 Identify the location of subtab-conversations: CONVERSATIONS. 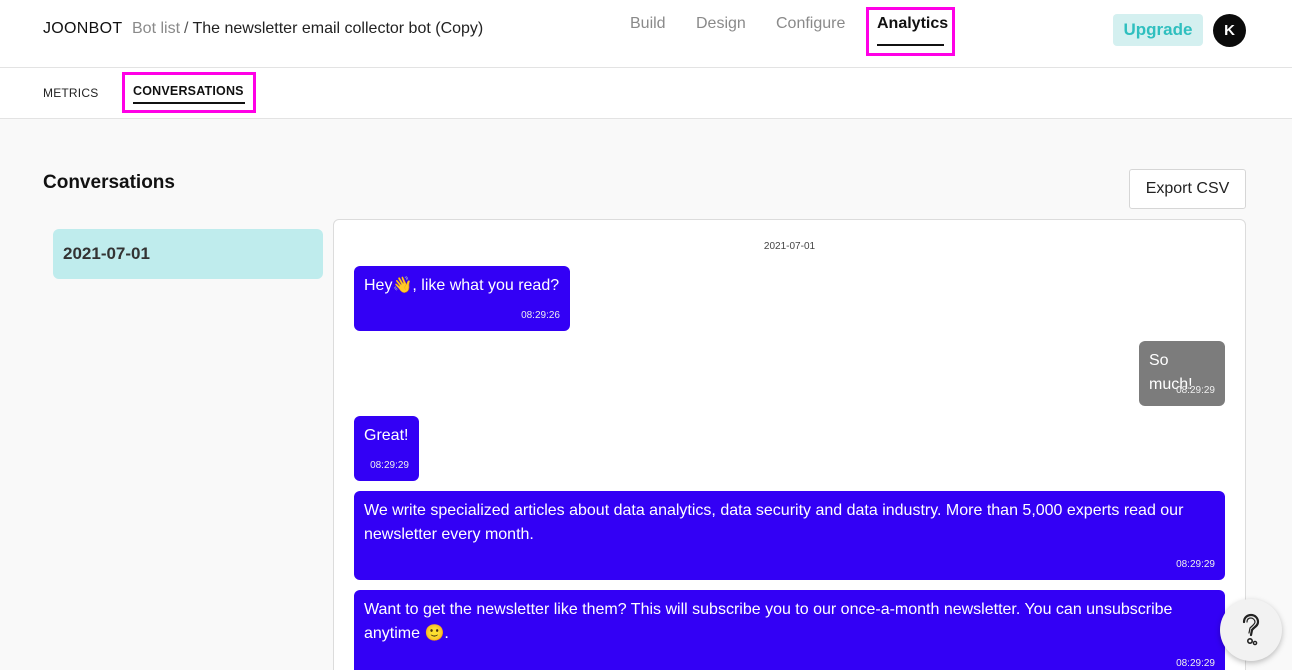
(188, 91).